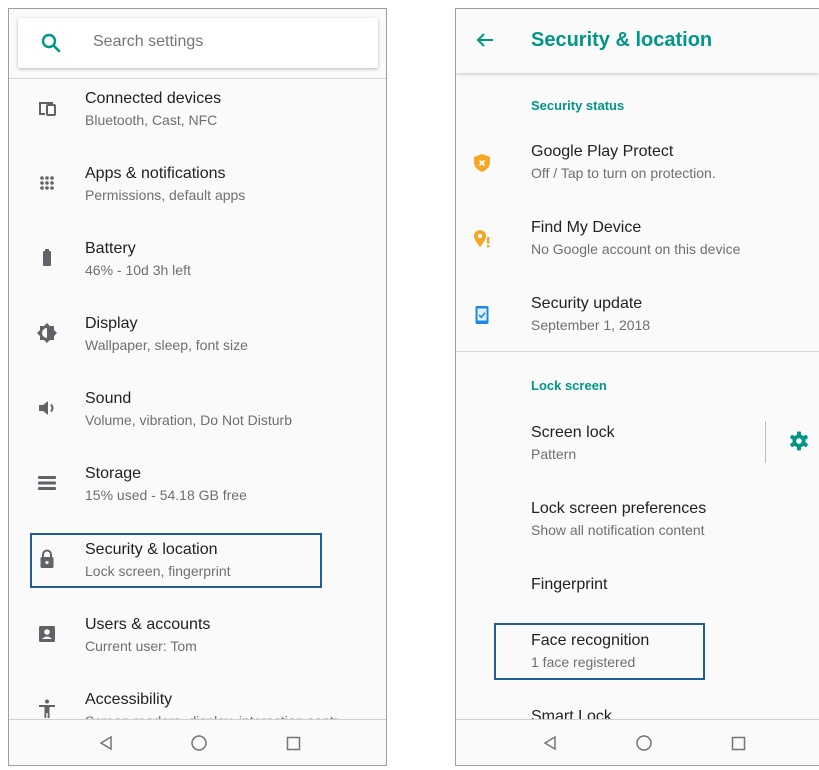 This screenshot has height=770, width=819. I want to click on item-subtitle: Pattern, so click(554, 454).